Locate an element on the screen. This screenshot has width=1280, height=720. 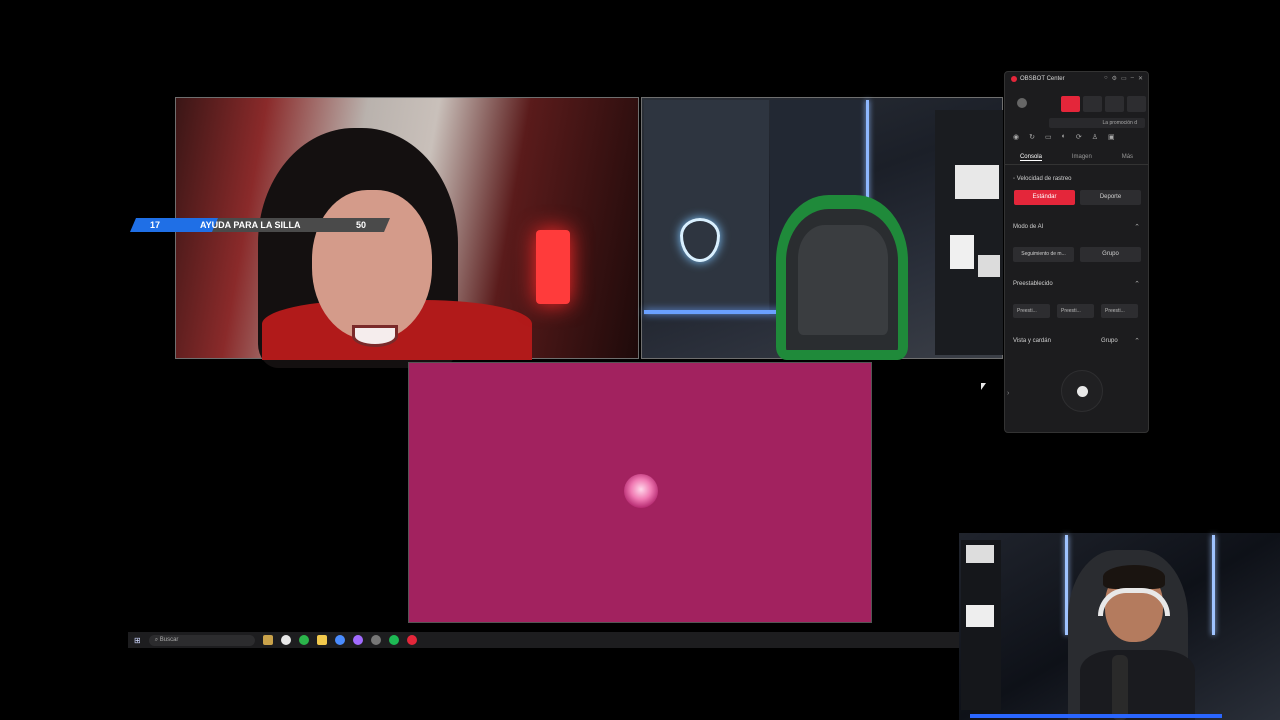
windows-start-icon: ⊞ is located at coordinates (137, 640).